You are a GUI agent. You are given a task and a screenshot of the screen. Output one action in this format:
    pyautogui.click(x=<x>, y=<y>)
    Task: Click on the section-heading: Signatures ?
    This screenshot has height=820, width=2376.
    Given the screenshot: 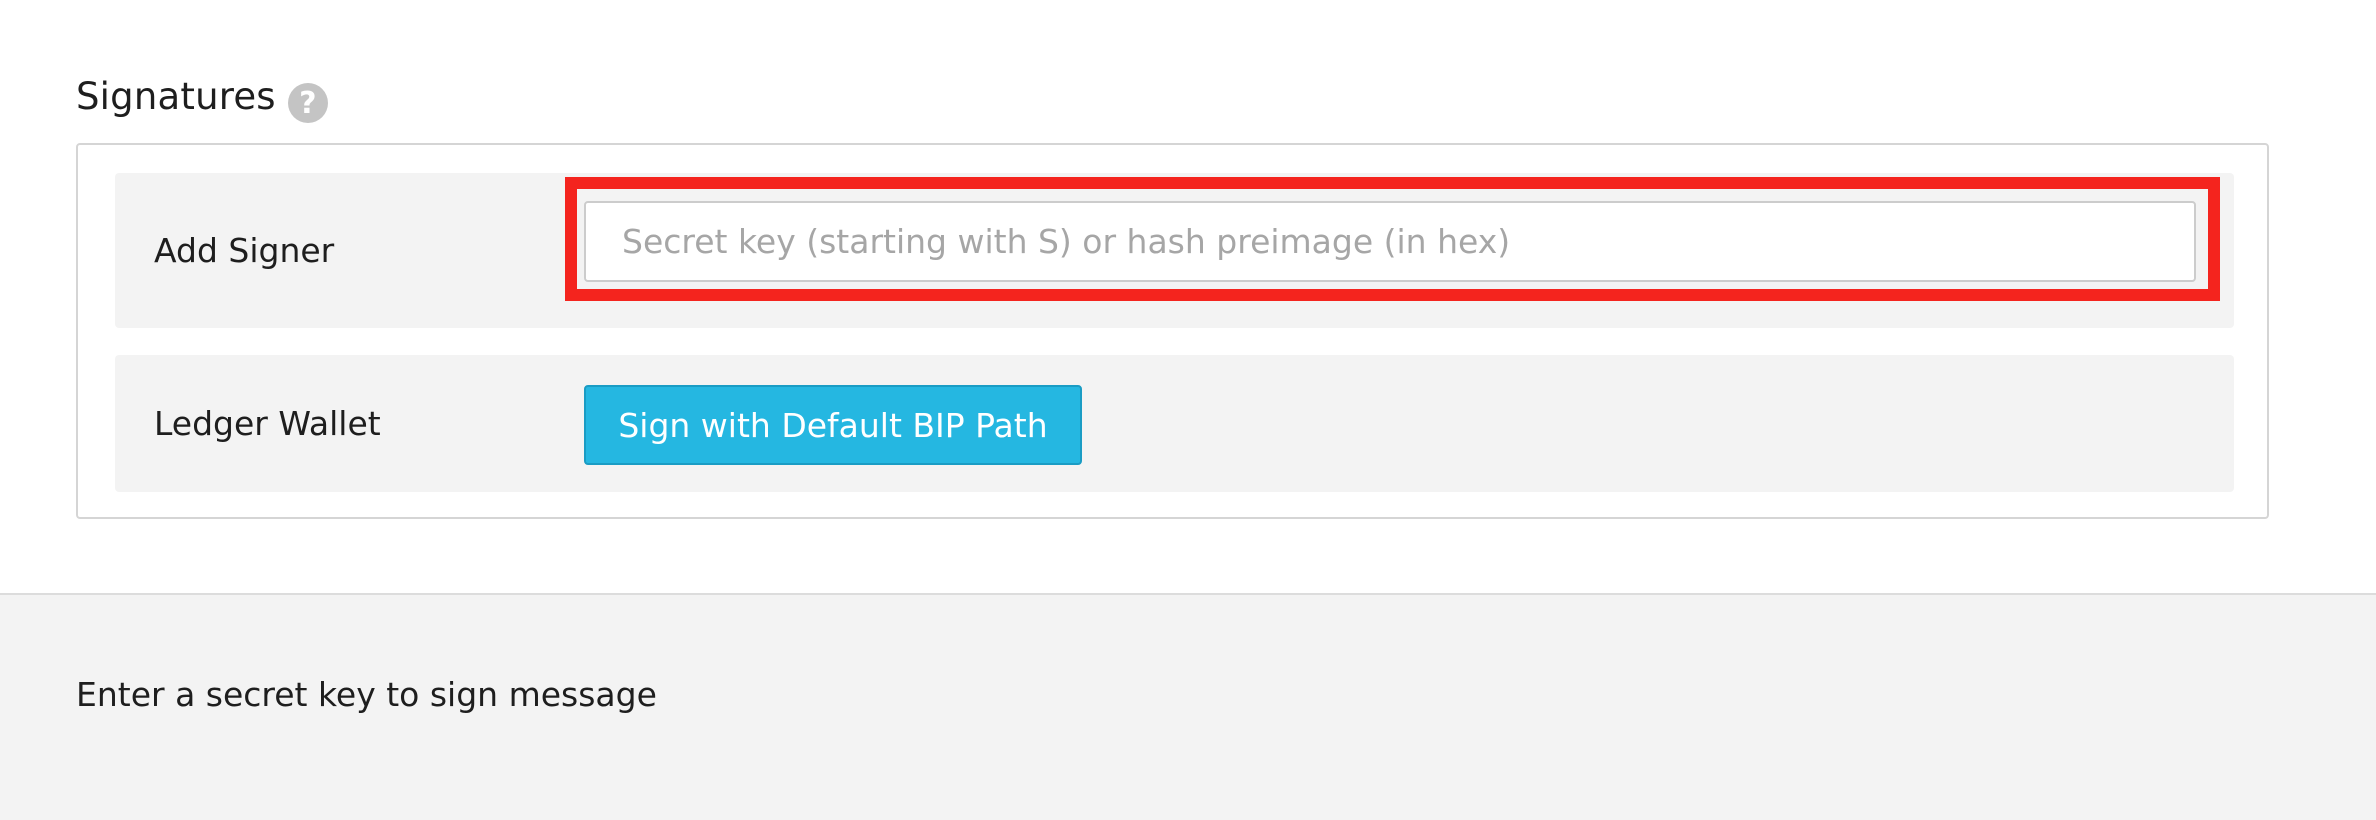 What is the action you would take?
    pyautogui.click(x=202, y=96)
    